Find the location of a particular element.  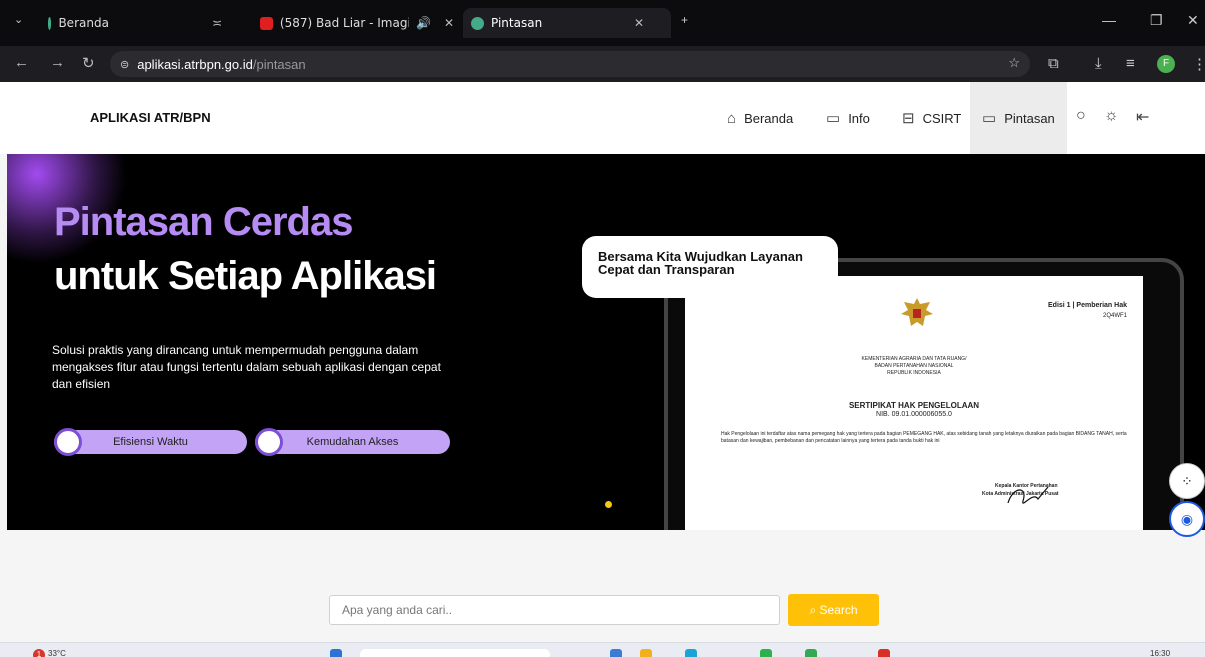

search-icon: ○ is located at coordinates (1081, 116).